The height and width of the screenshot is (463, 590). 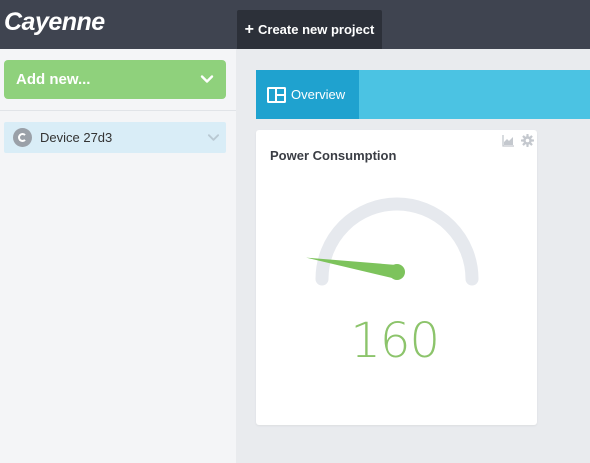 What do you see at coordinates (316, 29) in the screenshot?
I see `create-project-label: Create new project` at bounding box center [316, 29].